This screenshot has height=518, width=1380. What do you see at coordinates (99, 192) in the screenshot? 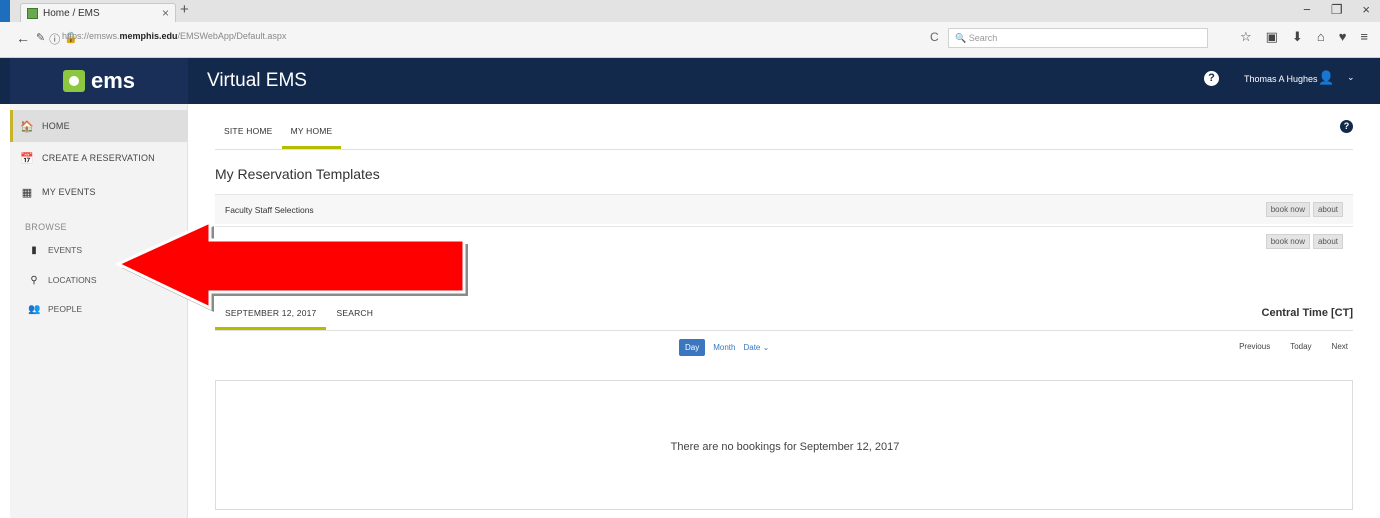
I see `sidebar-item-my-events: ▦ MY EVENTS` at bounding box center [99, 192].